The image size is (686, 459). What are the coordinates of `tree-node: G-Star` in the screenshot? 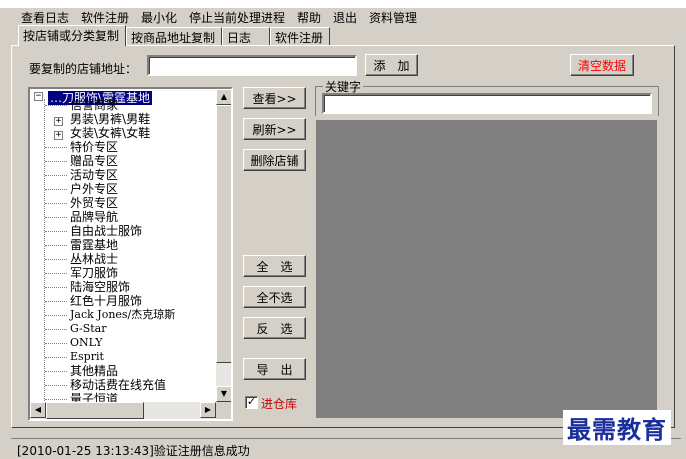 It's located at (88, 329).